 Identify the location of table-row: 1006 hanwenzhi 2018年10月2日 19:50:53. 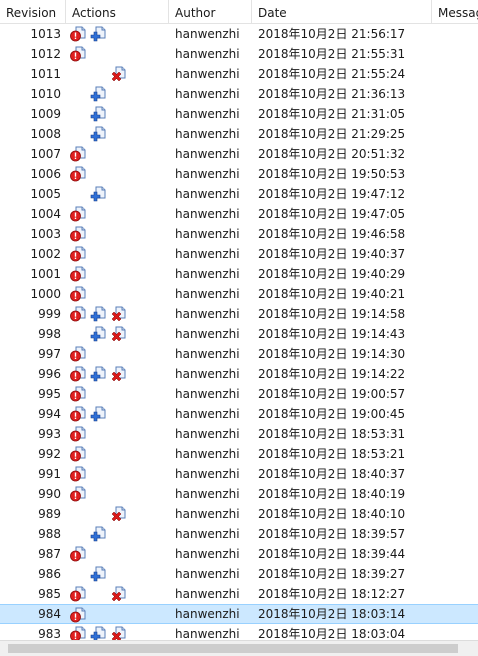
(239, 174).